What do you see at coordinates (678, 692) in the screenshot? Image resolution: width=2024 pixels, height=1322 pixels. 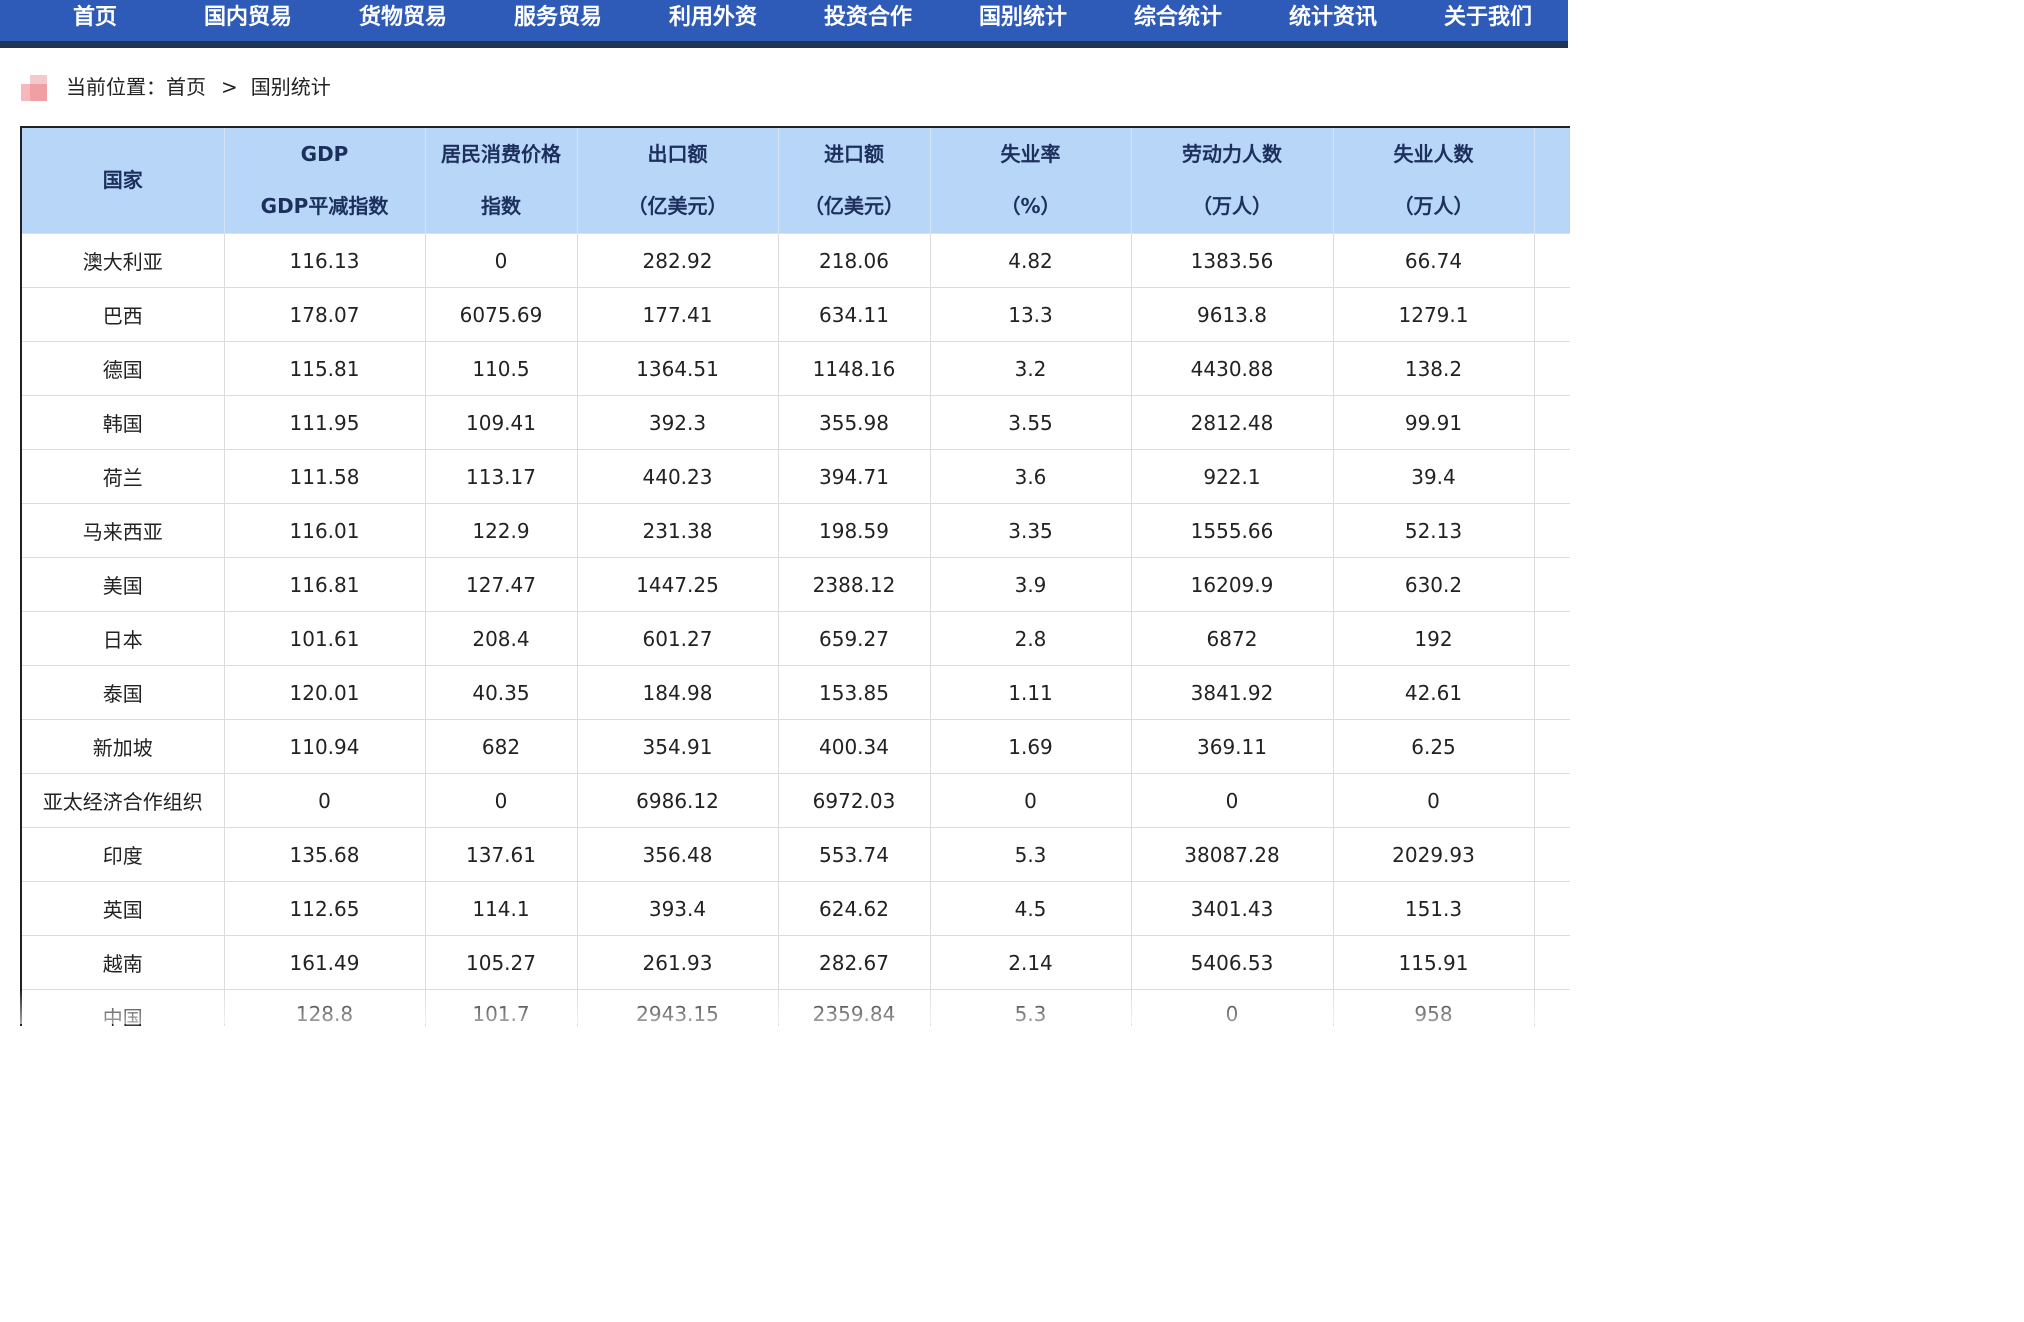 I see `cell-exports: 184.98` at bounding box center [678, 692].